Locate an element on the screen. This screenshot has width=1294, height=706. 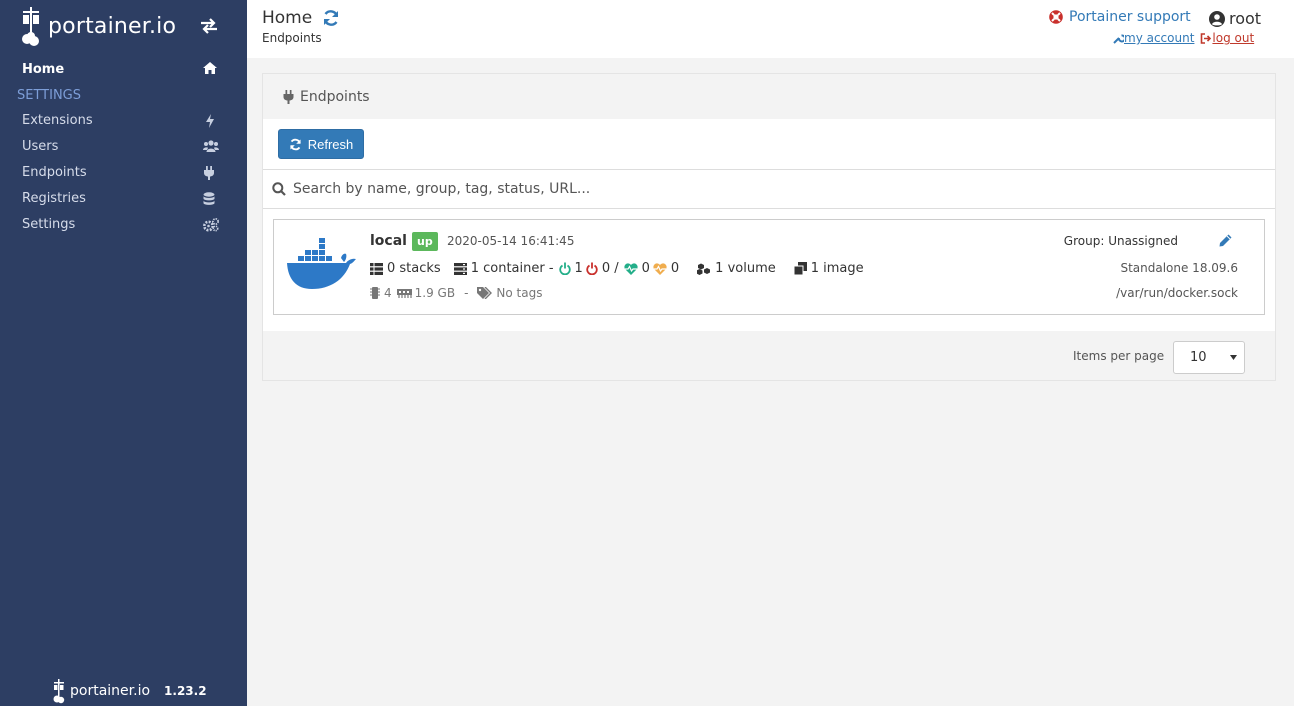
th-list-icon is located at coordinates (376, 268).